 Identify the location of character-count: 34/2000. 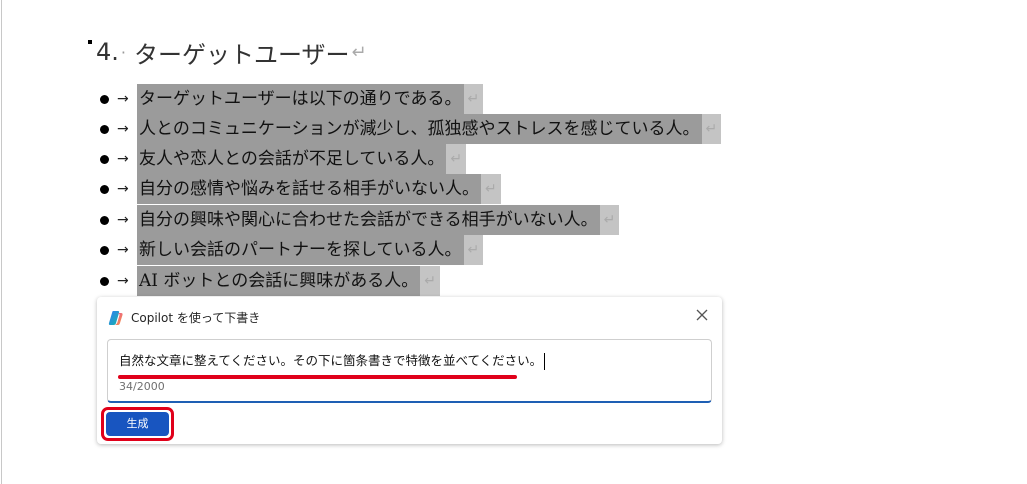
(142, 386).